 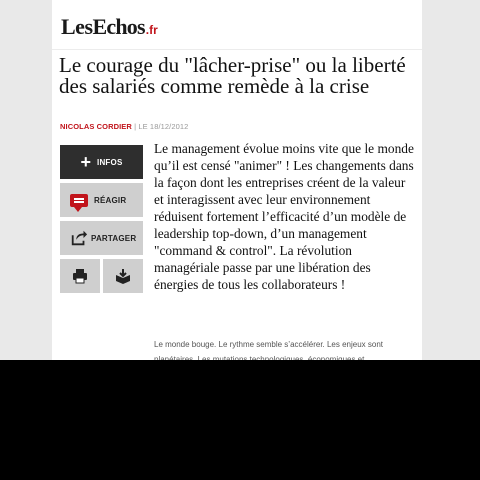 I want to click on partager-button: PARTAGER, so click(x=101, y=238).